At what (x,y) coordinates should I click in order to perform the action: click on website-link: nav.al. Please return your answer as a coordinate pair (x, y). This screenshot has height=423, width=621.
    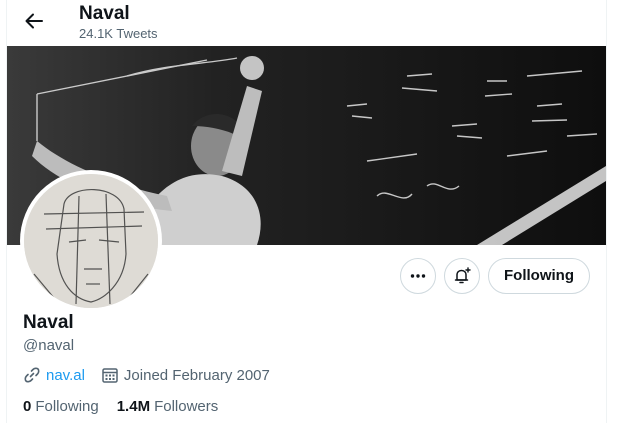
    Looking at the image, I should click on (65, 375).